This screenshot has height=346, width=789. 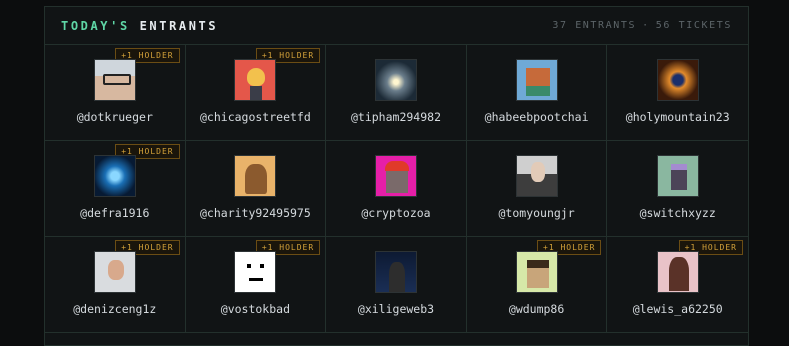 I want to click on entrant-handle: @defra1916, so click(x=114, y=213).